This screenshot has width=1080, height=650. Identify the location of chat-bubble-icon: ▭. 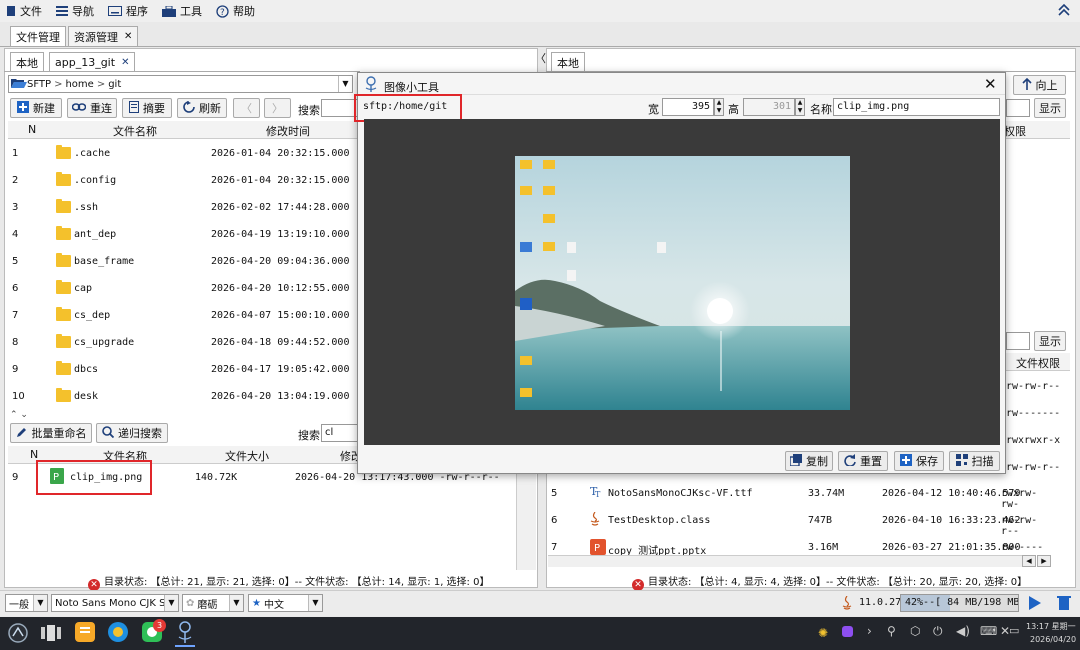
(1014, 630).